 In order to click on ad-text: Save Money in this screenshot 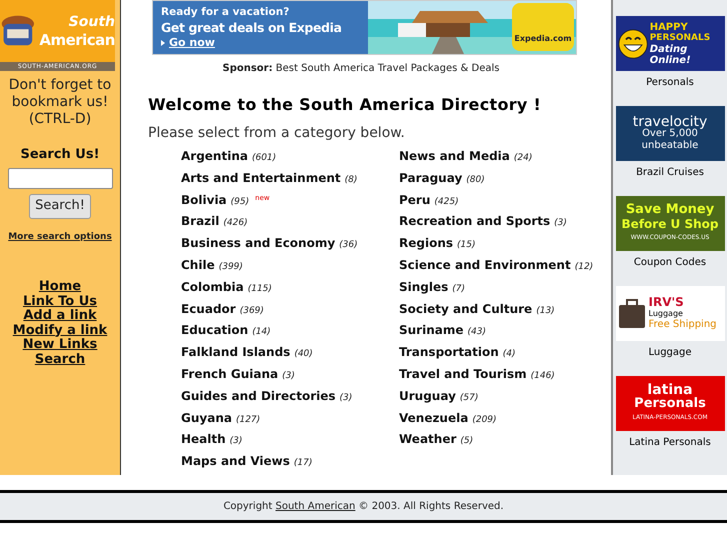, I will do `click(670, 209)`.